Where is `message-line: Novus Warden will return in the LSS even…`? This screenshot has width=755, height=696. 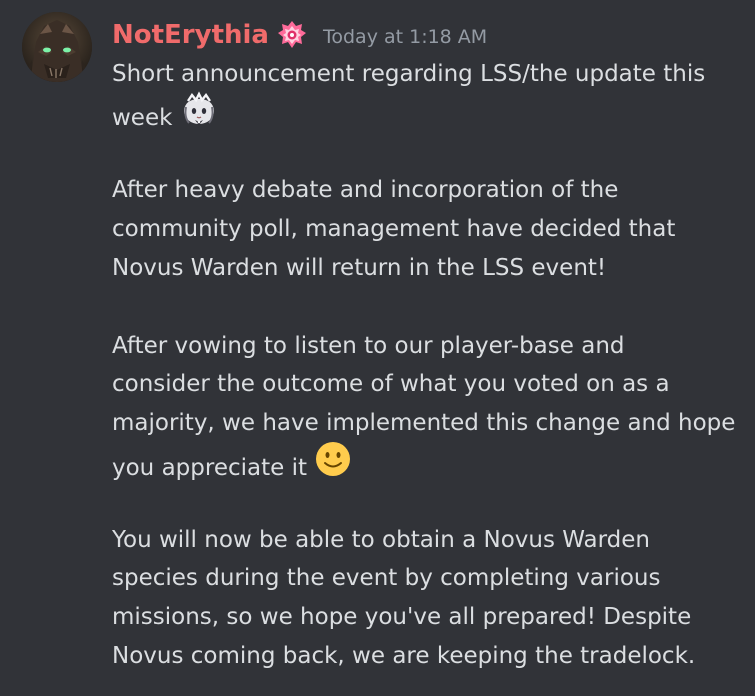
message-line: Novus Warden will return in the LSS even… is located at coordinates (359, 267).